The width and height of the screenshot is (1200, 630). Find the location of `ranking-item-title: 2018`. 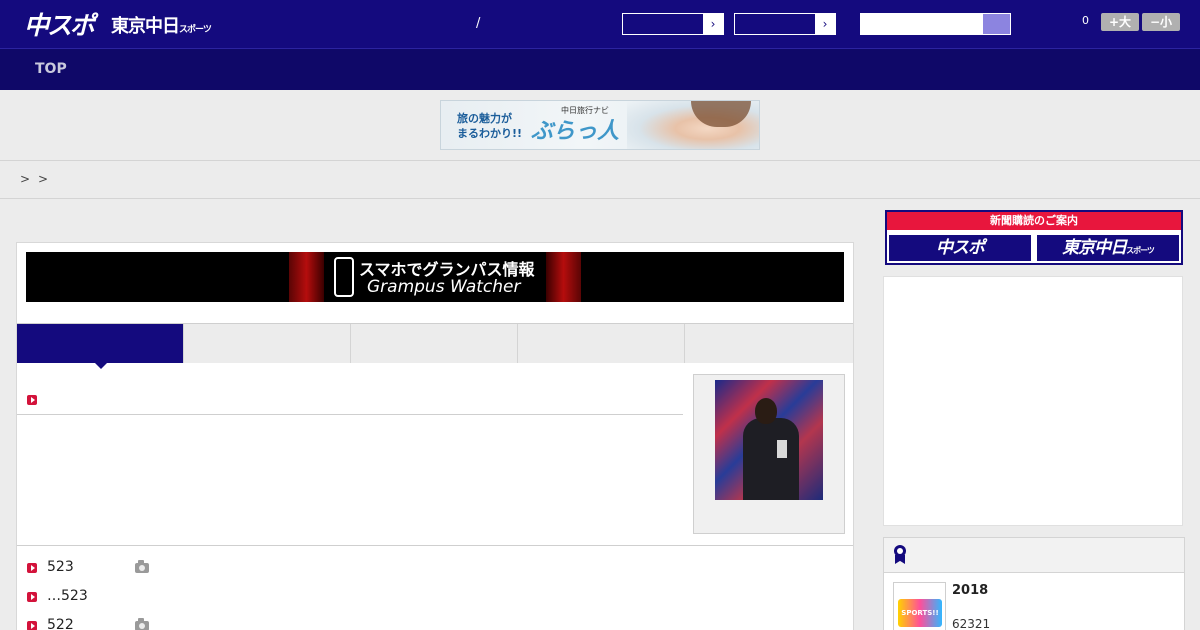

ranking-item-title: 2018 is located at coordinates (970, 590).